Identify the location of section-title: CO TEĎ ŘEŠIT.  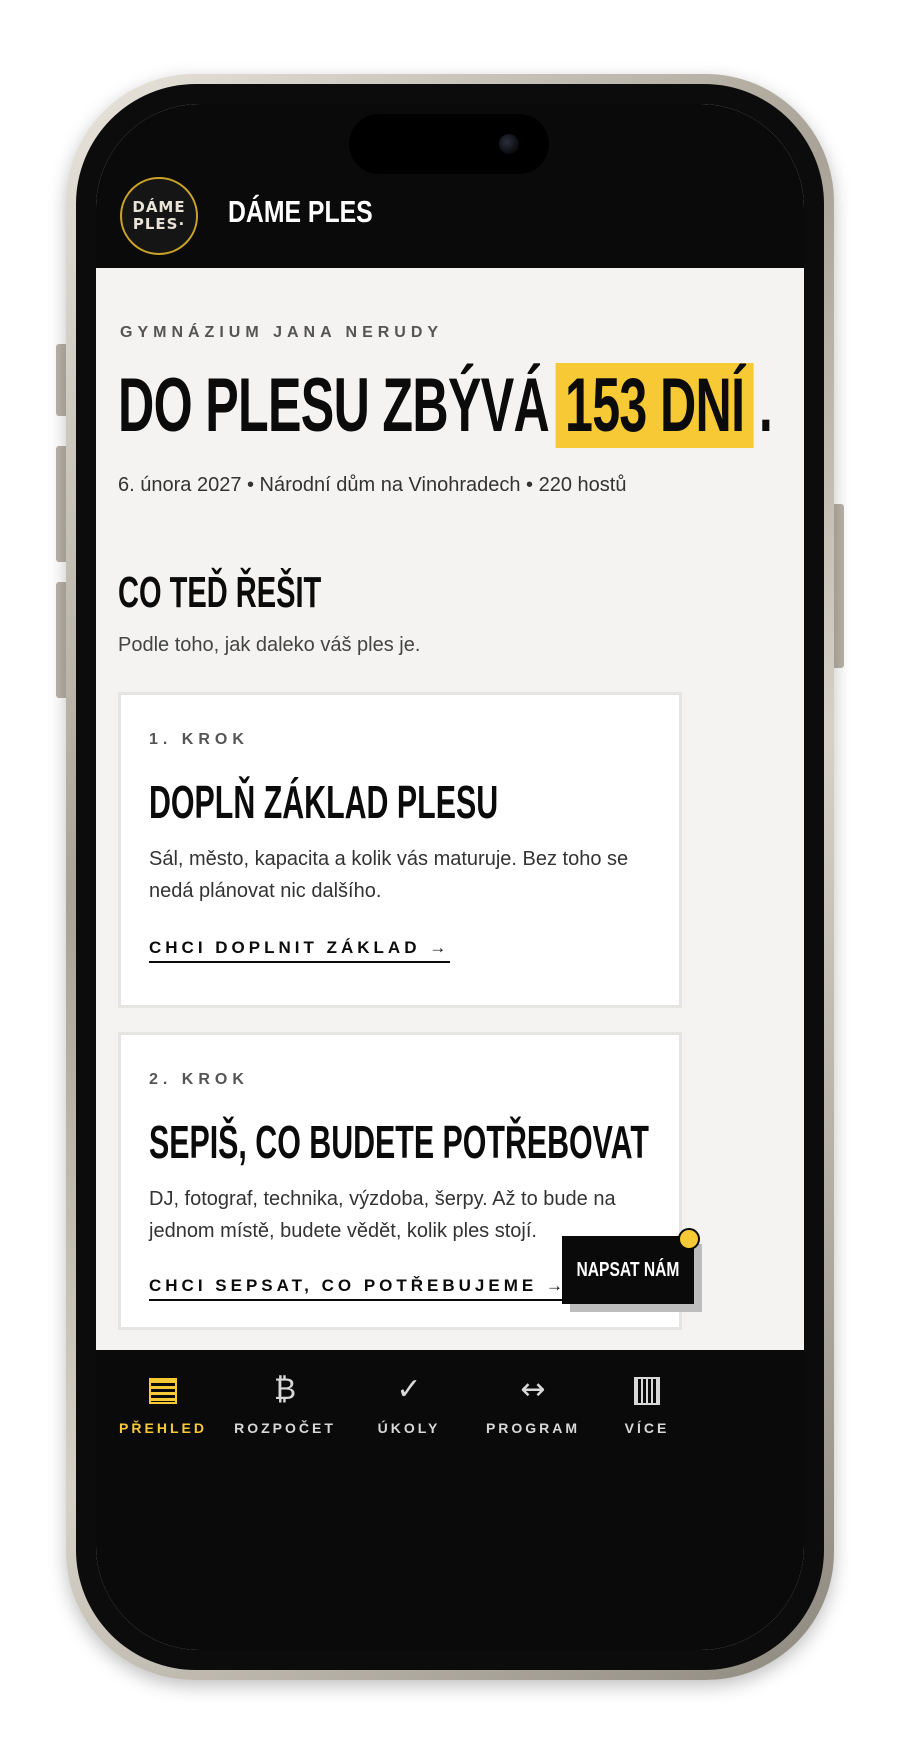
(220, 592).